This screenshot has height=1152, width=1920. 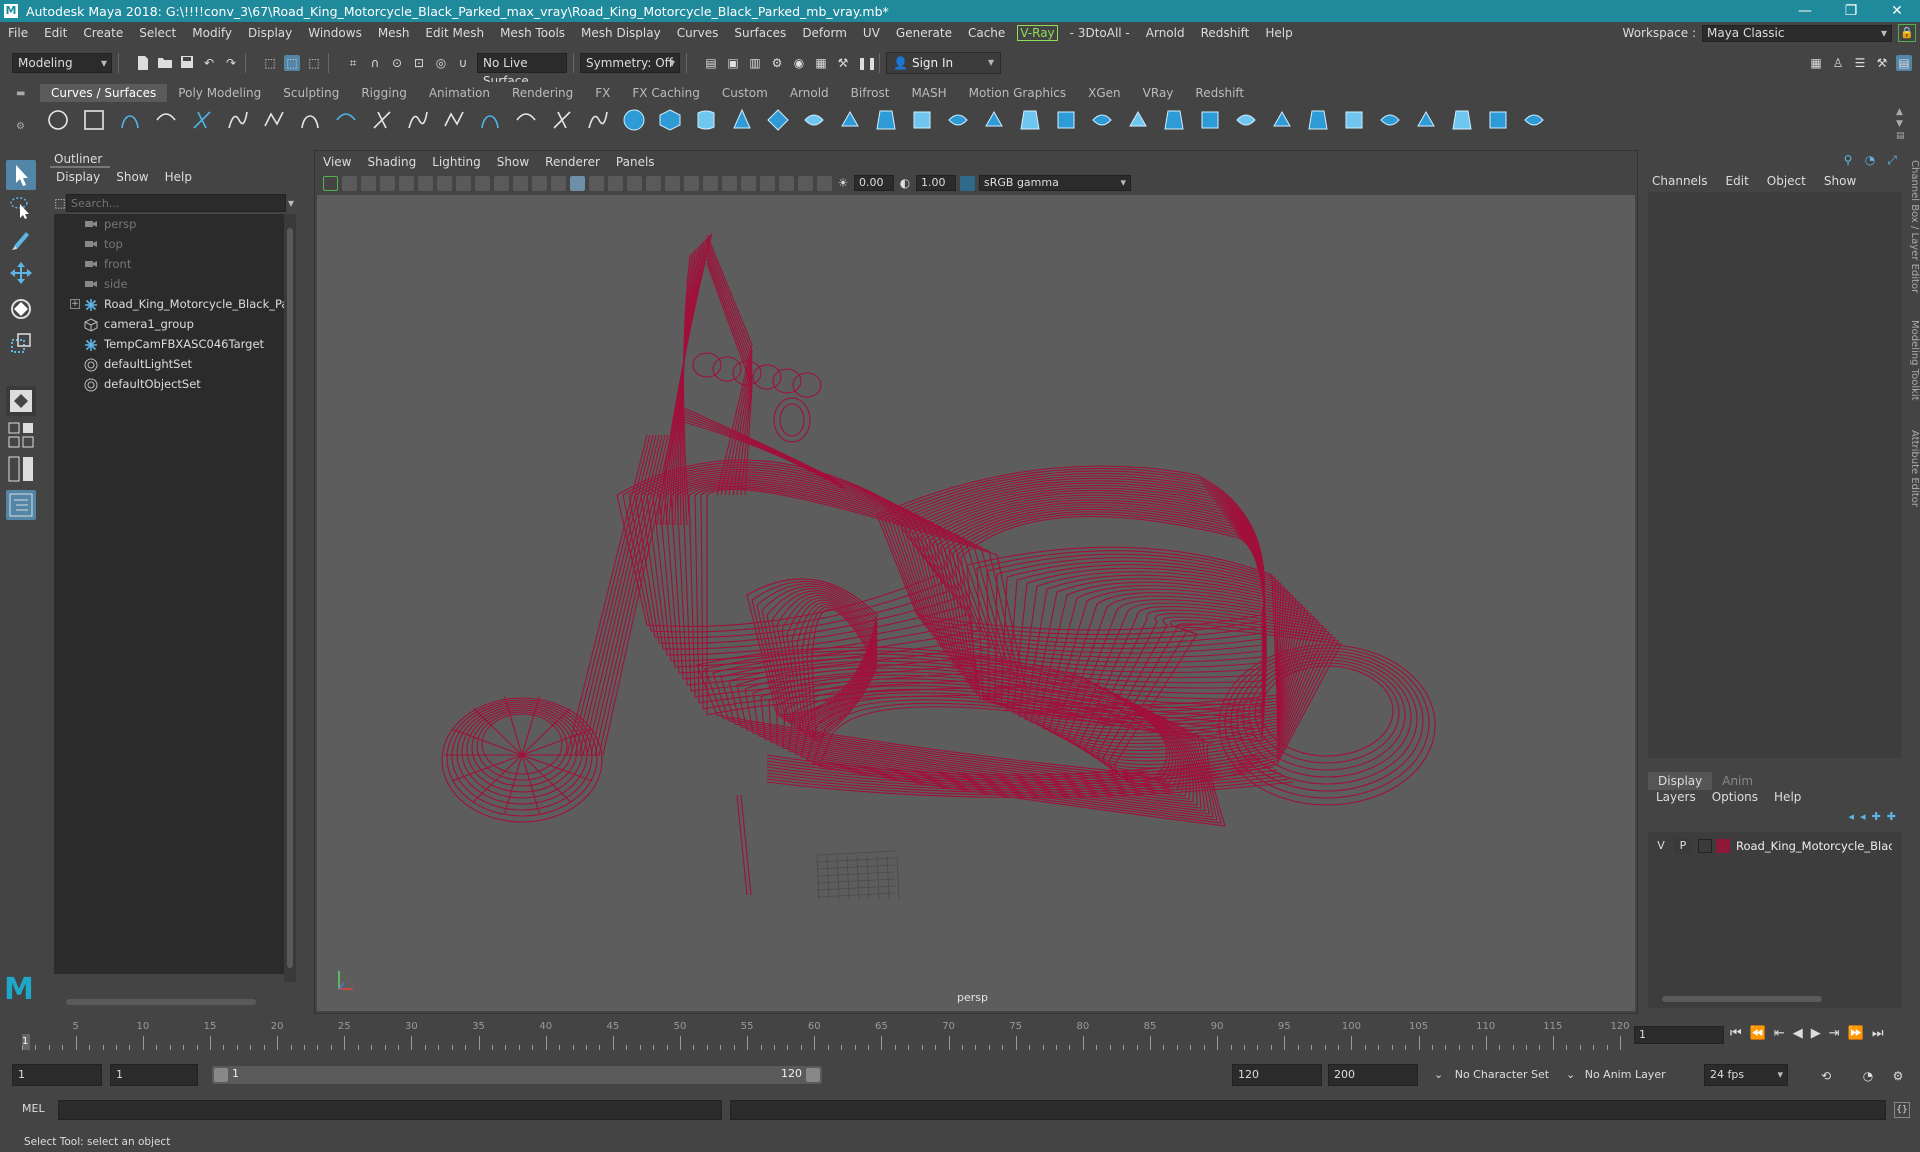 What do you see at coordinates (1904, 63) in the screenshot?
I see `channel-box-toggle-icon: ▤` at bounding box center [1904, 63].